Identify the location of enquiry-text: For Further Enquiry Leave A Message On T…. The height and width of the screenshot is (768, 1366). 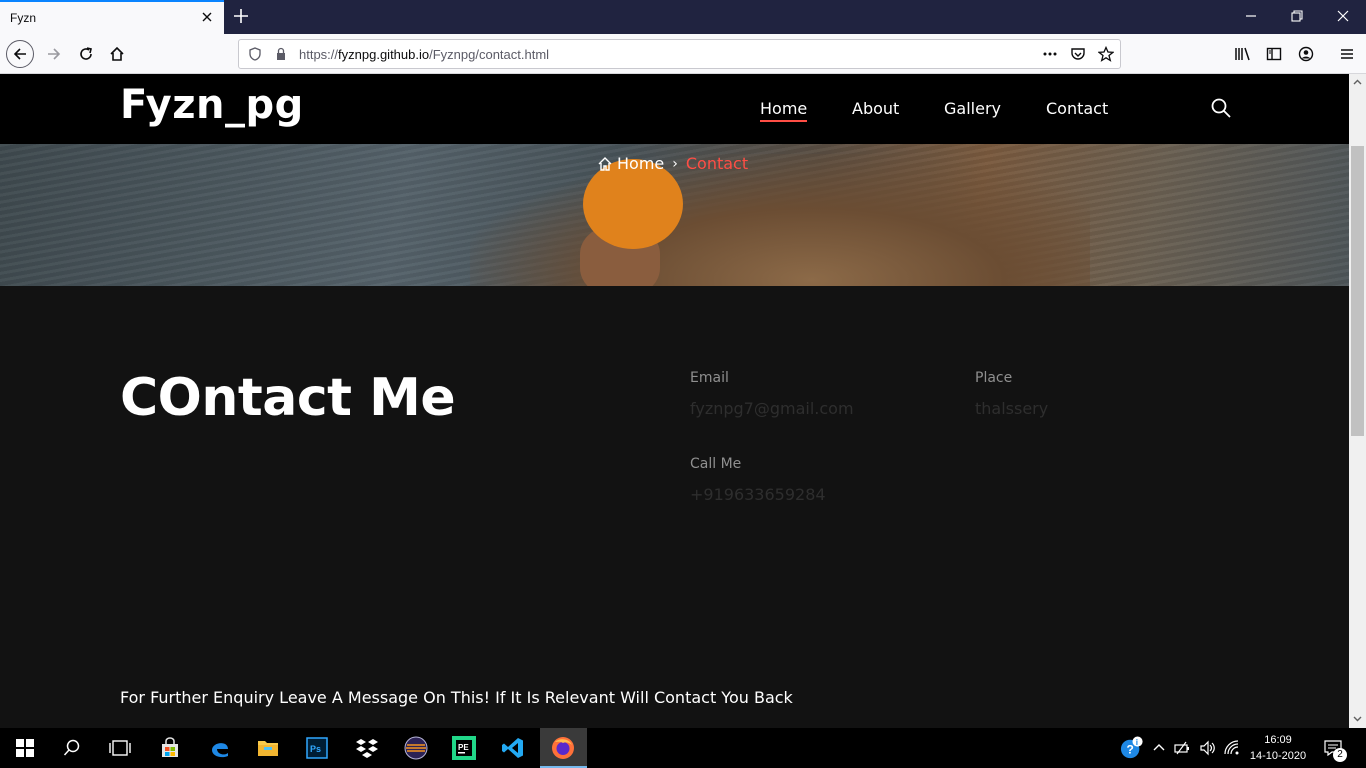
(456, 697).